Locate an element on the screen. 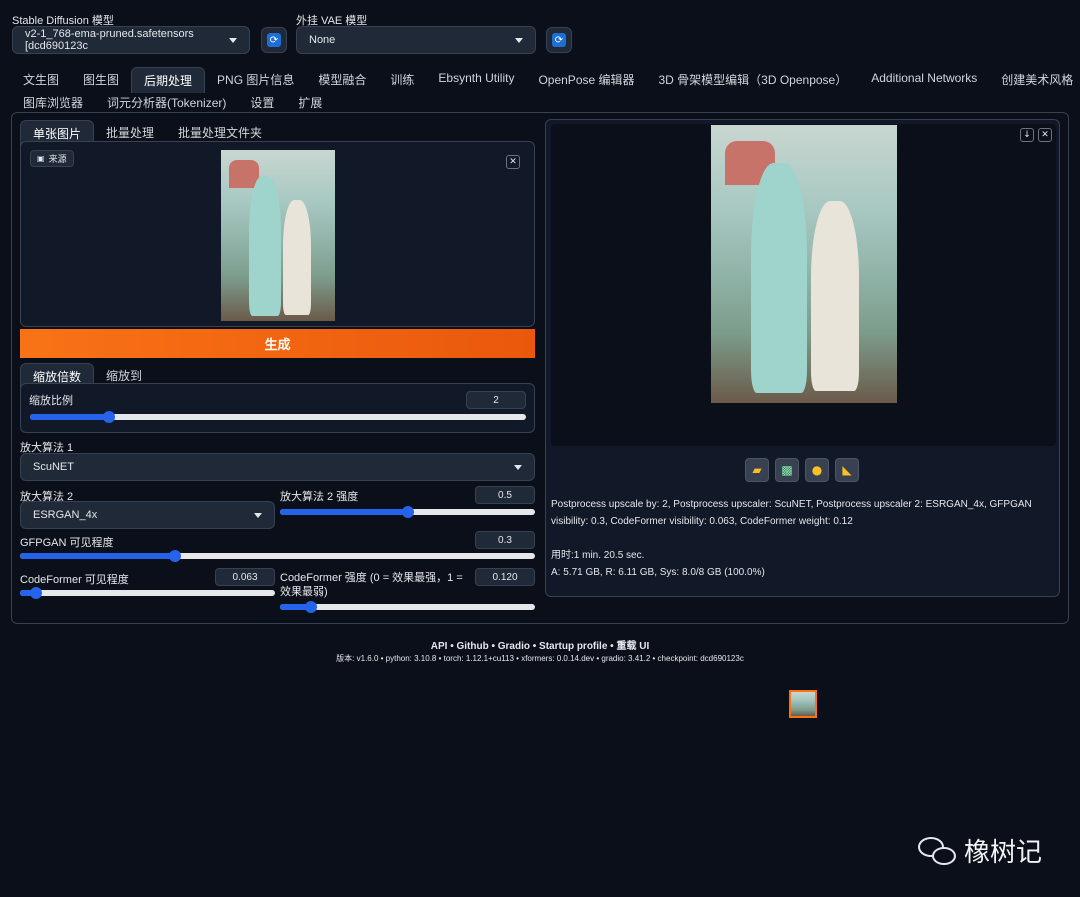 This screenshot has width=1080, height=897. watermark-text: 橡树记 is located at coordinates (1003, 852).